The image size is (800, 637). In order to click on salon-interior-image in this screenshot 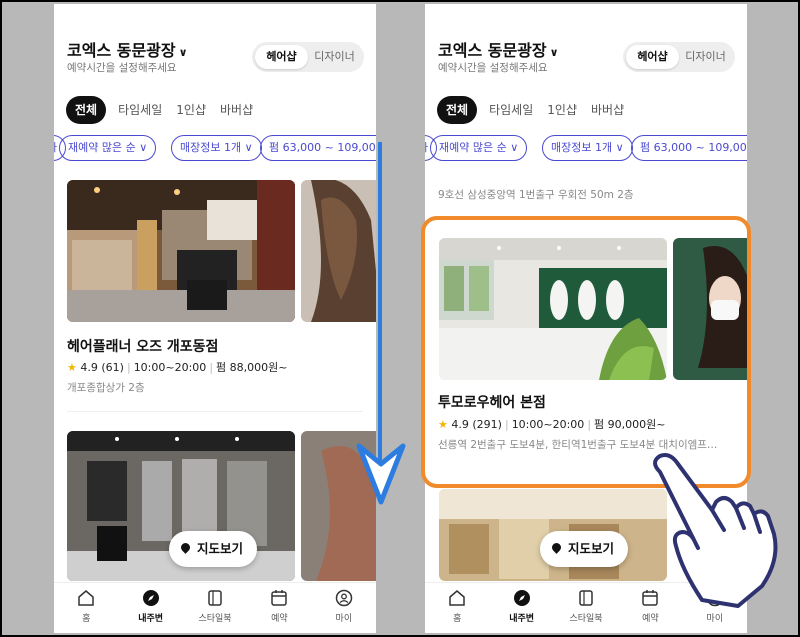, I will do `click(181, 251)`.